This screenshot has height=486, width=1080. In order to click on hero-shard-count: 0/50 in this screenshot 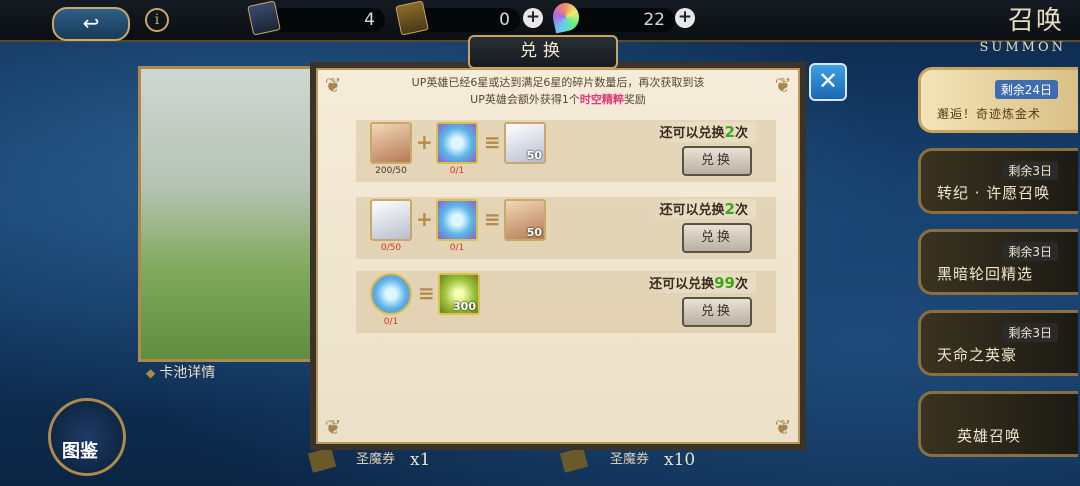, I will do `click(391, 248)`.